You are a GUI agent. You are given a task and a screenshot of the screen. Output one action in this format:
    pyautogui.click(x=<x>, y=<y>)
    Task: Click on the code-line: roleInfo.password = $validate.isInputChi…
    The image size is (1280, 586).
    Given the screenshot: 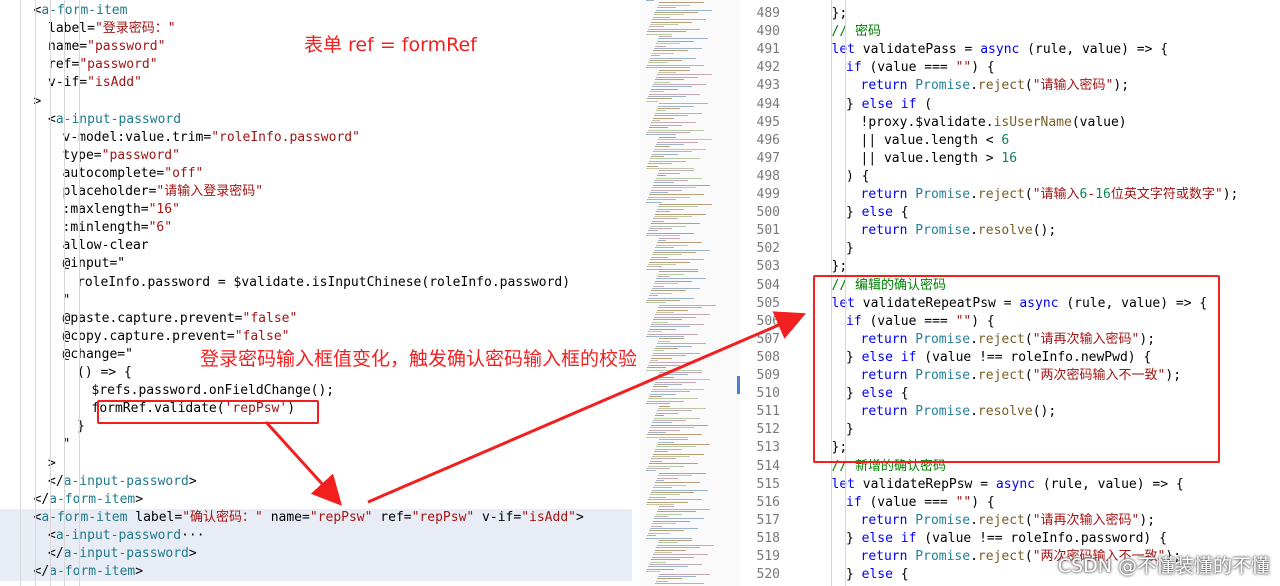 What is the action you would take?
    pyautogui.click(x=316, y=283)
    